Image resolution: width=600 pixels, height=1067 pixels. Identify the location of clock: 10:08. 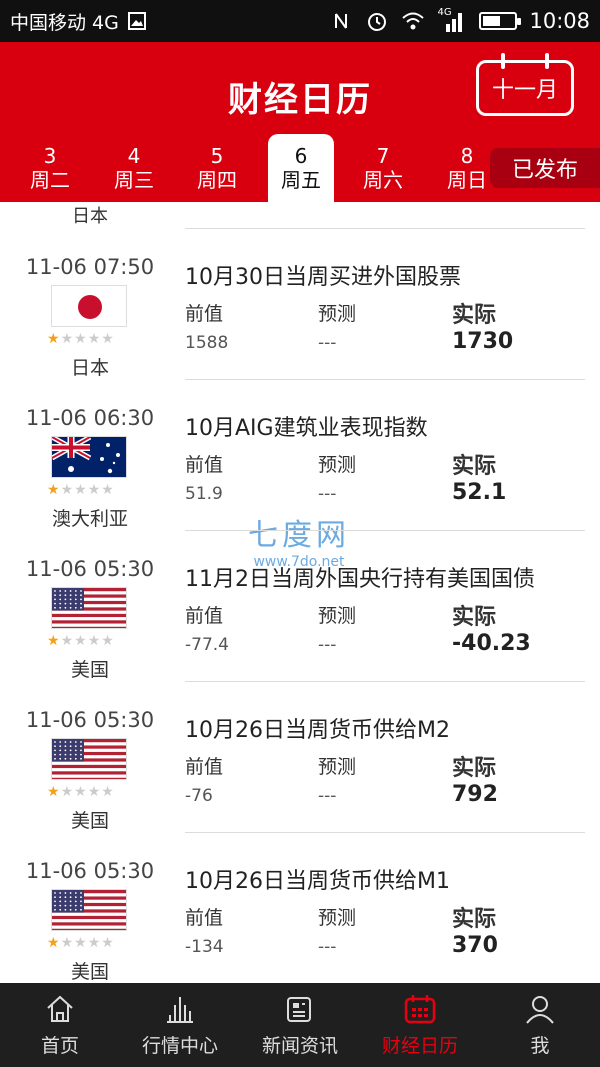
(559, 21).